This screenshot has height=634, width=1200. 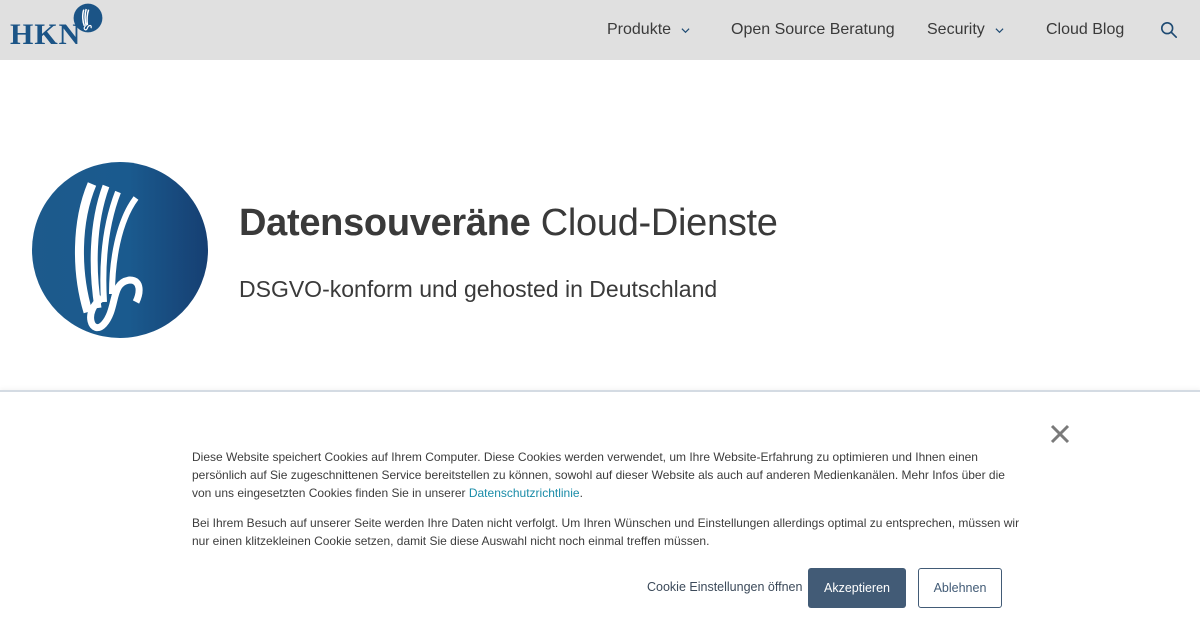 I want to click on nav-label: Open Source Beratung, so click(x=813, y=29).